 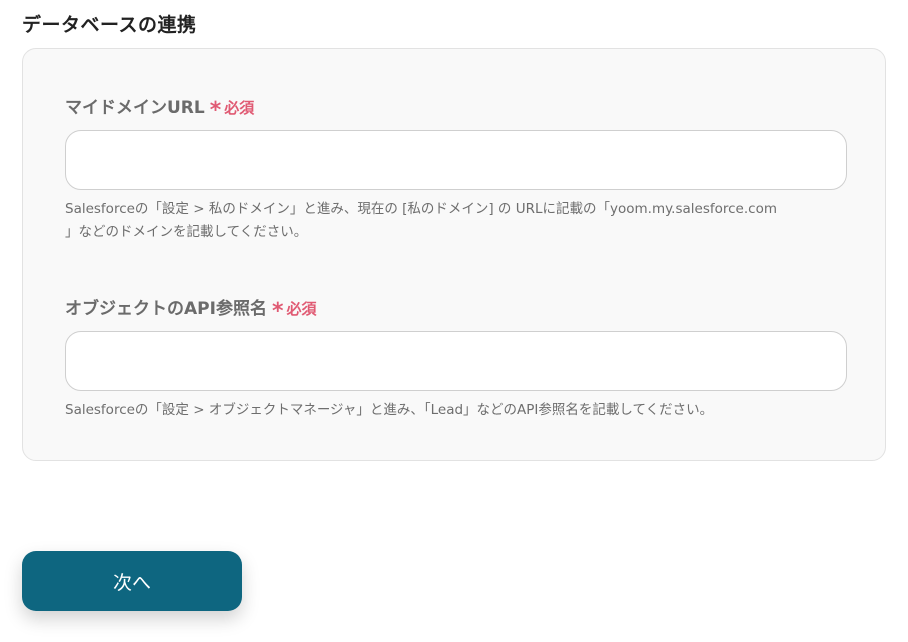 I want to click on object-api-name-input, so click(x=456, y=361).